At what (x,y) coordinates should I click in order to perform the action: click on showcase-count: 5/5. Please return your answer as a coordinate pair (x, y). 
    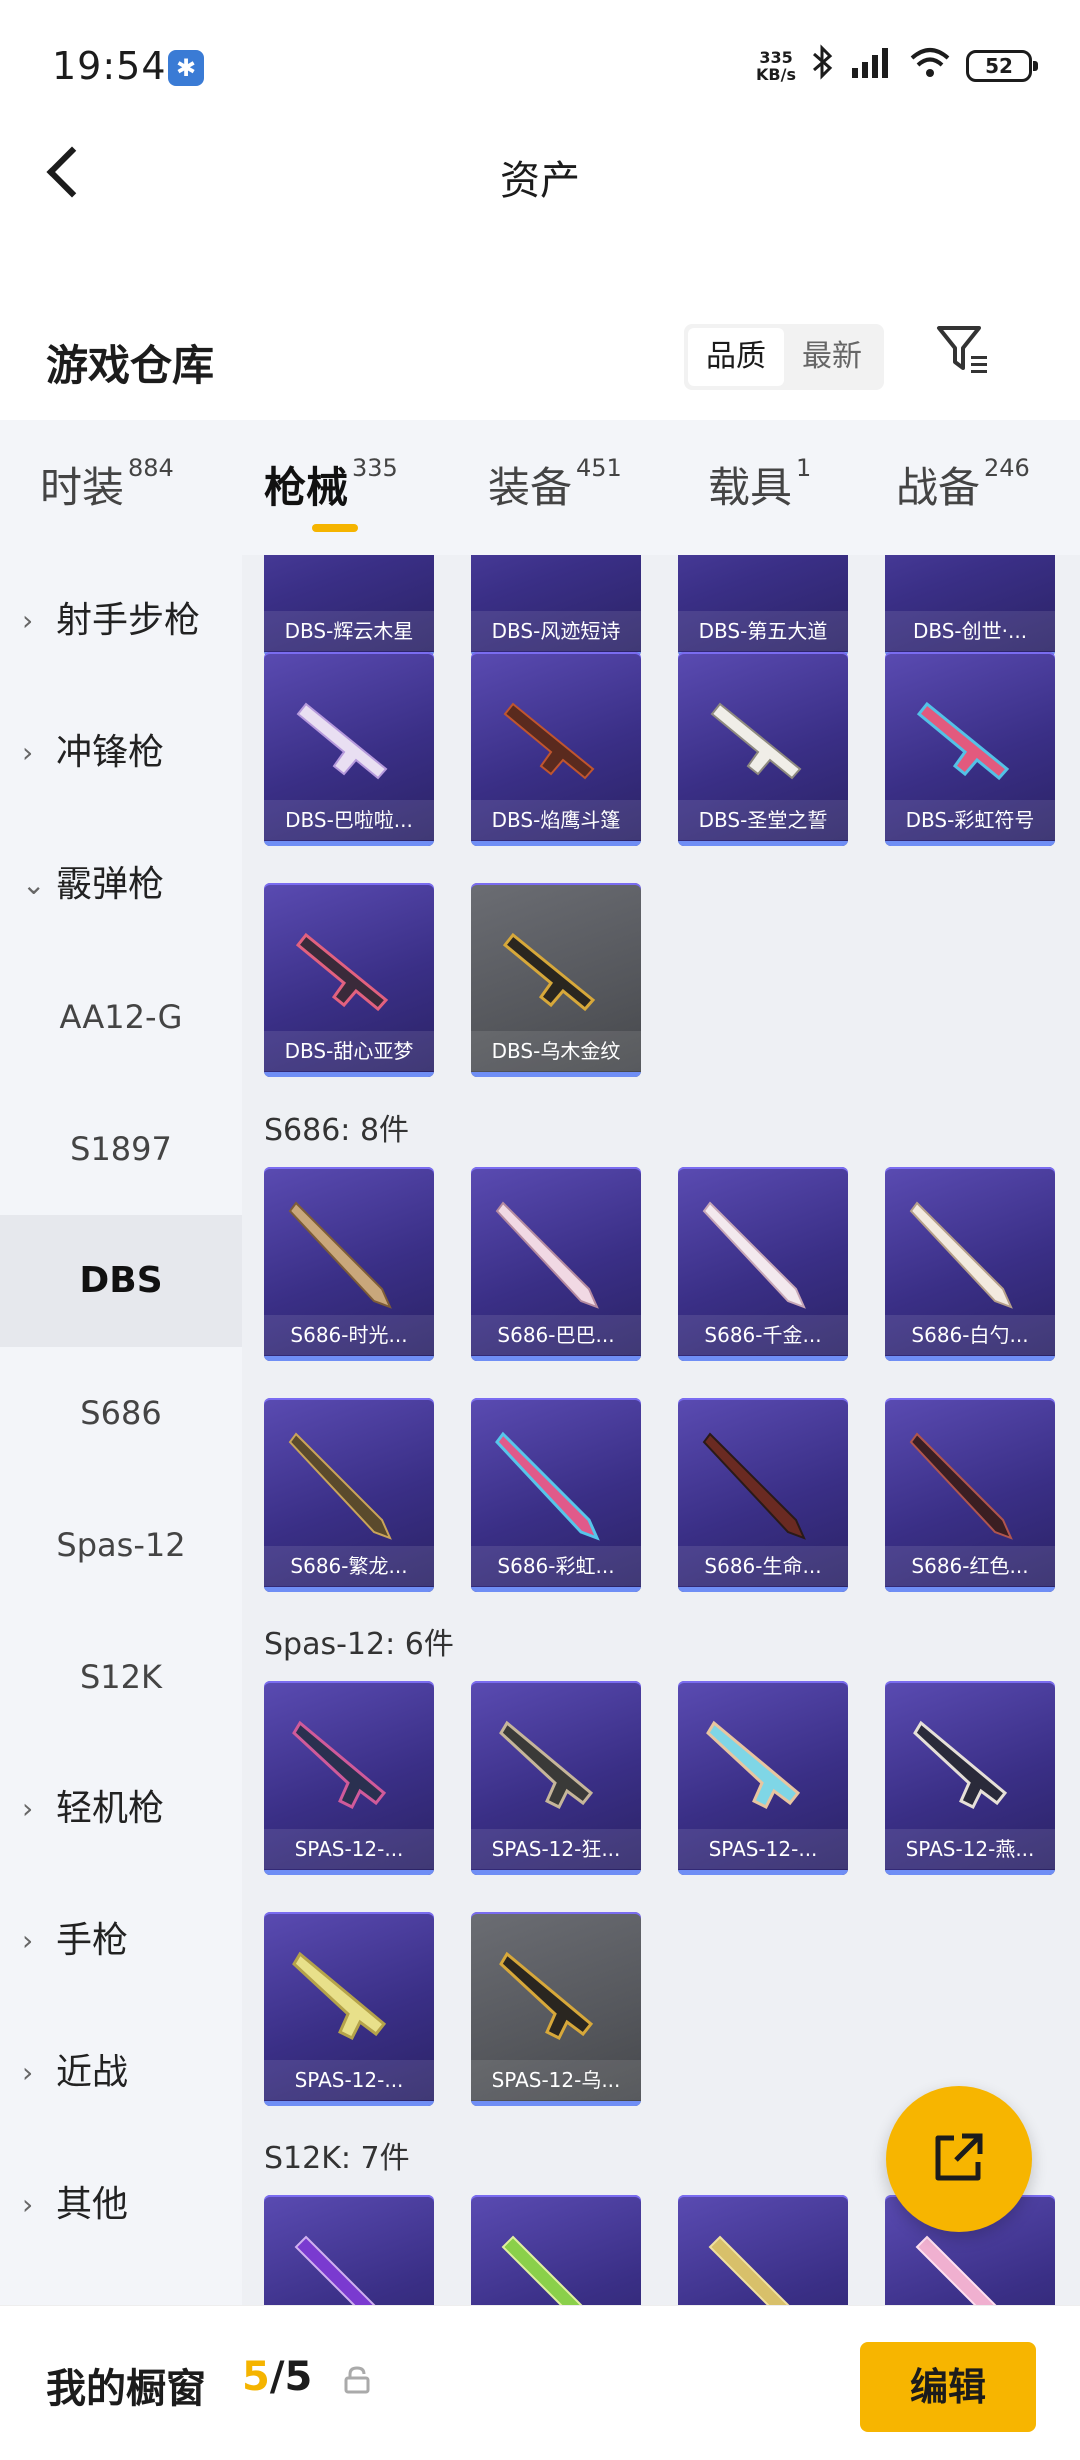
    Looking at the image, I should click on (277, 2377).